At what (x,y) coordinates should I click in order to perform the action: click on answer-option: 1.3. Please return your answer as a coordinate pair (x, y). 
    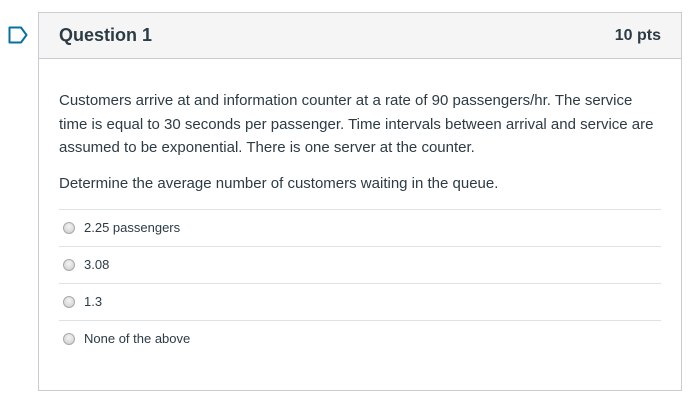
    Looking at the image, I should click on (360, 301).